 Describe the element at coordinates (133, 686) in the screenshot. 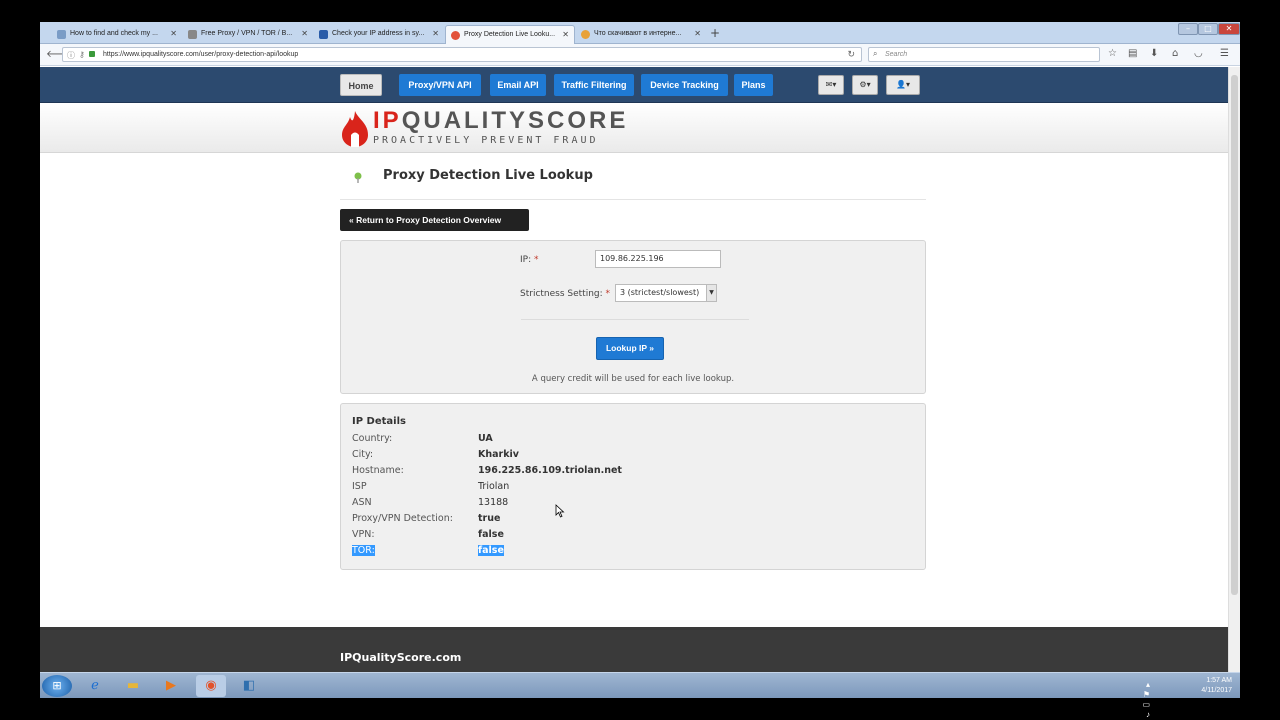

I see `folder-icon: ▬` at that location.